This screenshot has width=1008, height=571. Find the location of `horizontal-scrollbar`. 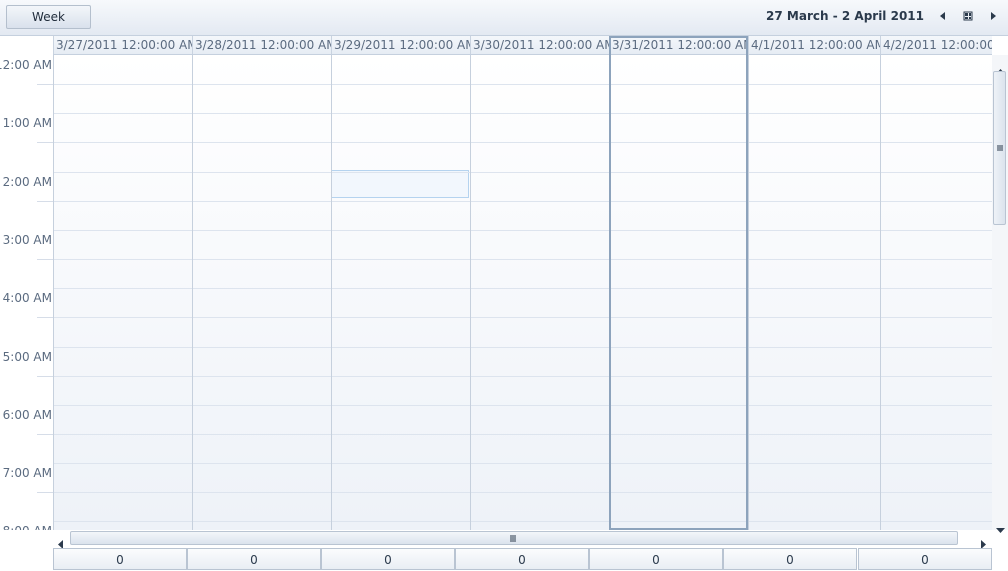

horizontal-scrollbar is located at coordinates (522, 539).